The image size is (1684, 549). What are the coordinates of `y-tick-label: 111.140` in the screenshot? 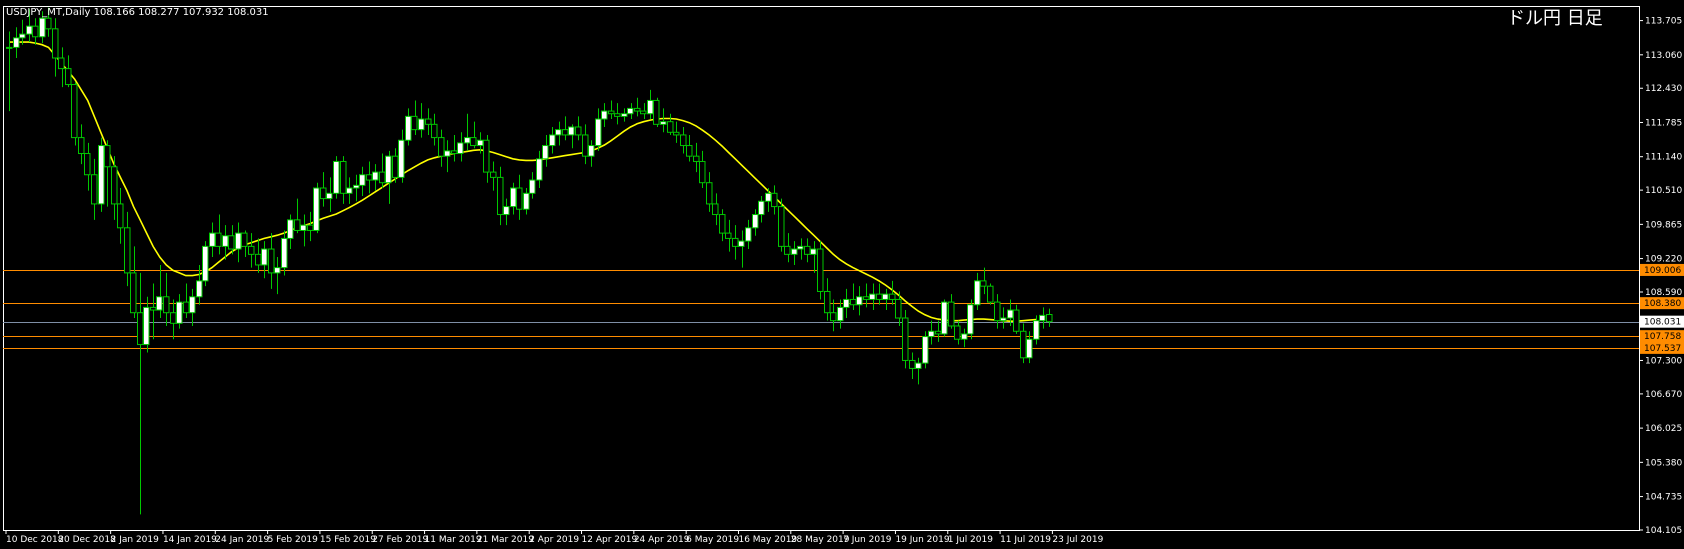 It's located at (1663, 158).